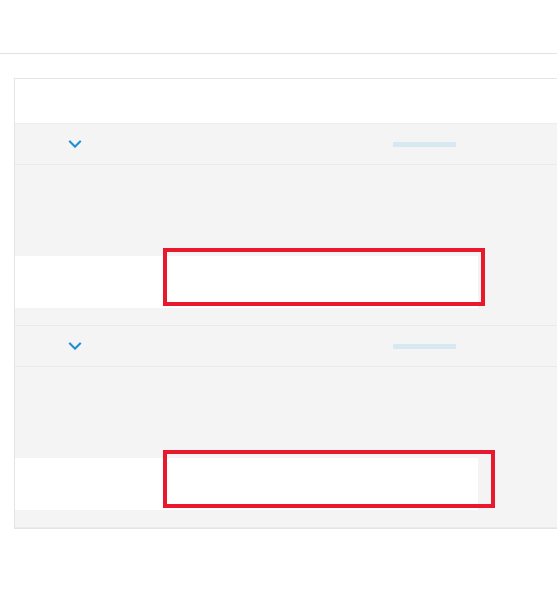 The height and width of the screenshot is (612, 557). What do you see at coordinates (286, 101) in the screenshot?
I see `table-header-row` at bounding box center [286, 101].